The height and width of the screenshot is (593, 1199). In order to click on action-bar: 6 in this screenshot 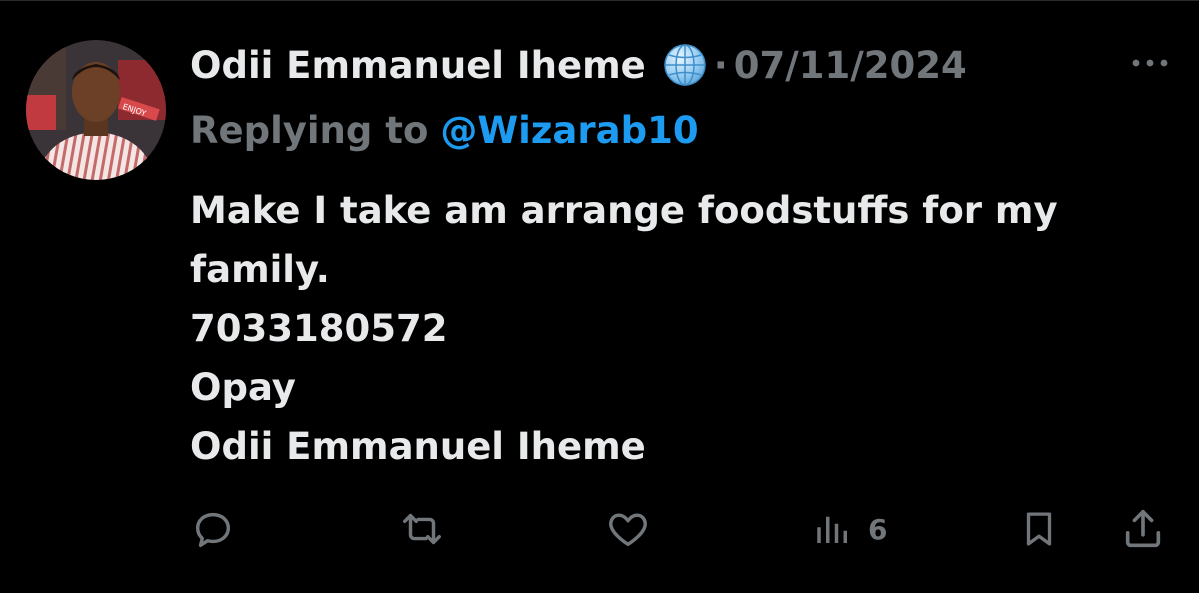, I will do `click(599, 529)`.